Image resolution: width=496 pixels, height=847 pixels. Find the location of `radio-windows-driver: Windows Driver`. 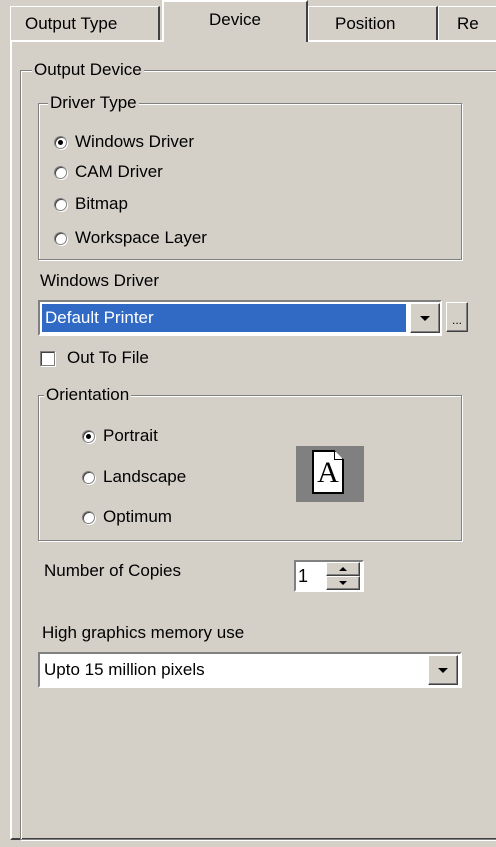

radio-windows-driver: Windows Driver is located at coordinates (124, 142).